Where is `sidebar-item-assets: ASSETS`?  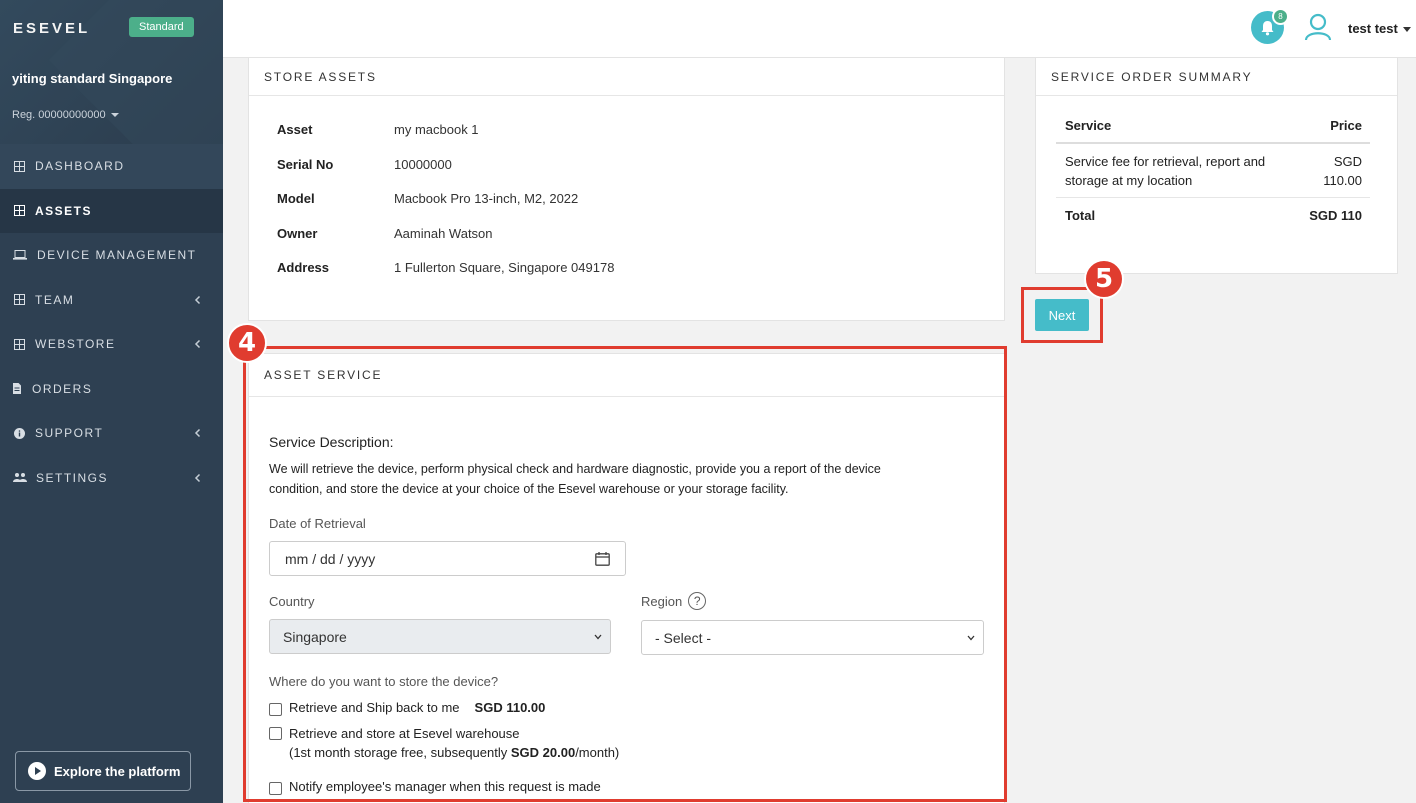
sidebar-item-assets: ASSETS is located at coordinates (111, 210).